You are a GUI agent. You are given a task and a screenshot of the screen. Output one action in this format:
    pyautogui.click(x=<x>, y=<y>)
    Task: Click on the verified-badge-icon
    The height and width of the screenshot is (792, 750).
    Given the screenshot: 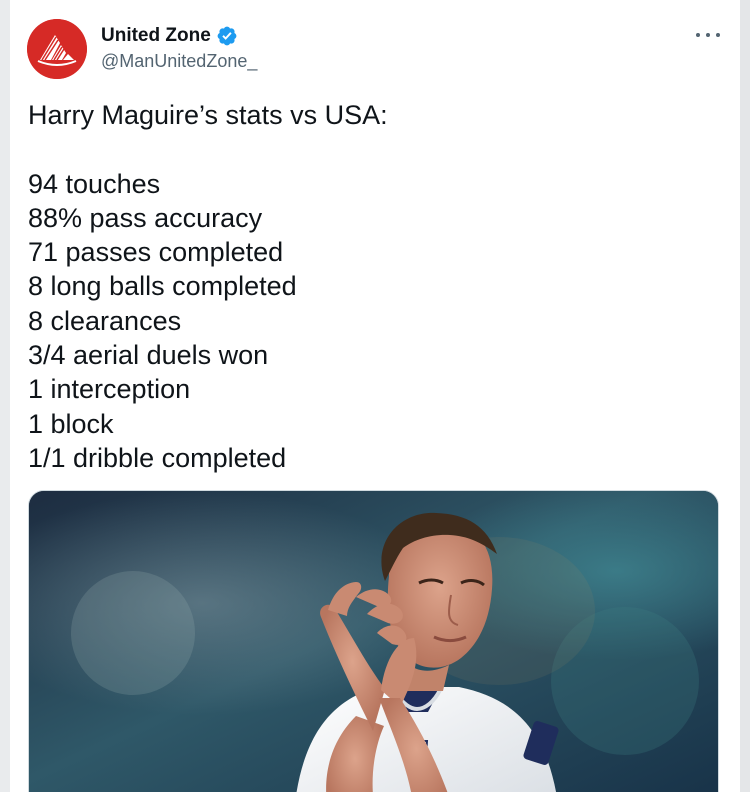 What is the action you would take?
    pyautogui.click(x=227, y=36)
    